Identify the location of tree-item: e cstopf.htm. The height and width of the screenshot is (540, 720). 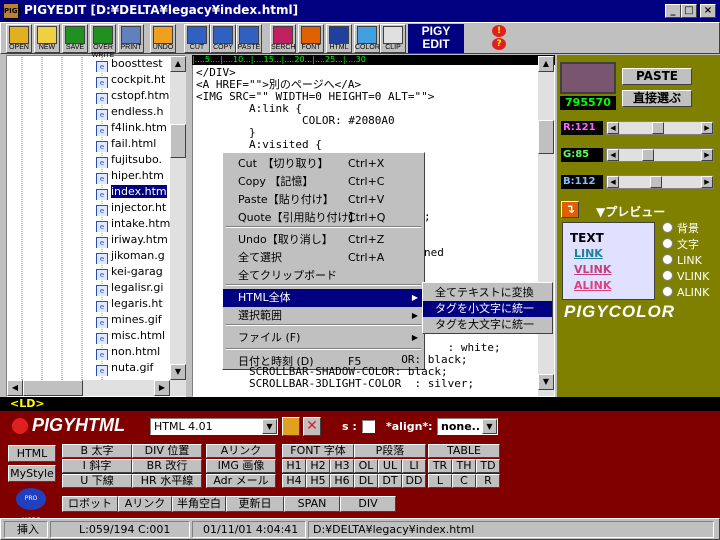
(134, 96).